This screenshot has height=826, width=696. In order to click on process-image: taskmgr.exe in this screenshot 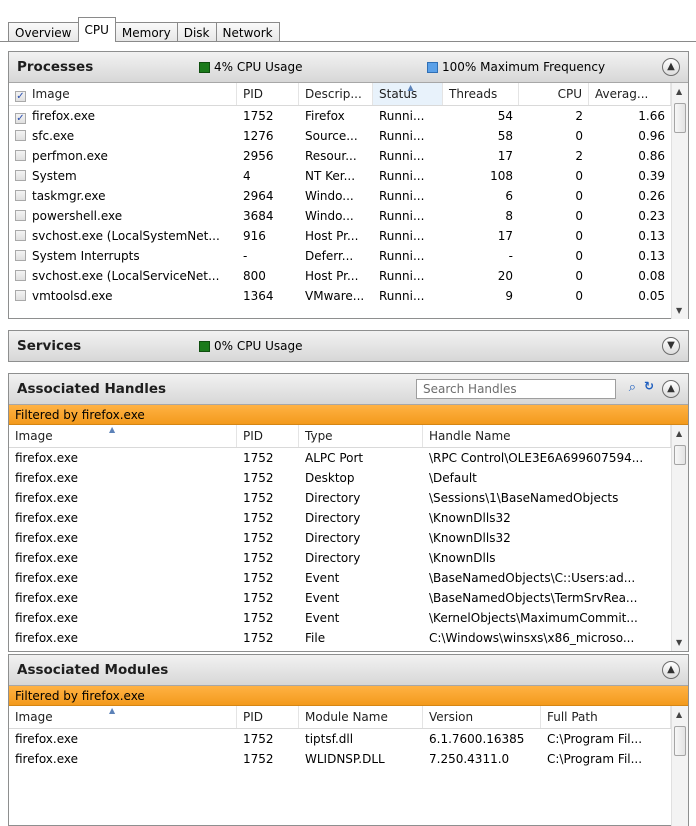, I will do `click(69, 196)`.